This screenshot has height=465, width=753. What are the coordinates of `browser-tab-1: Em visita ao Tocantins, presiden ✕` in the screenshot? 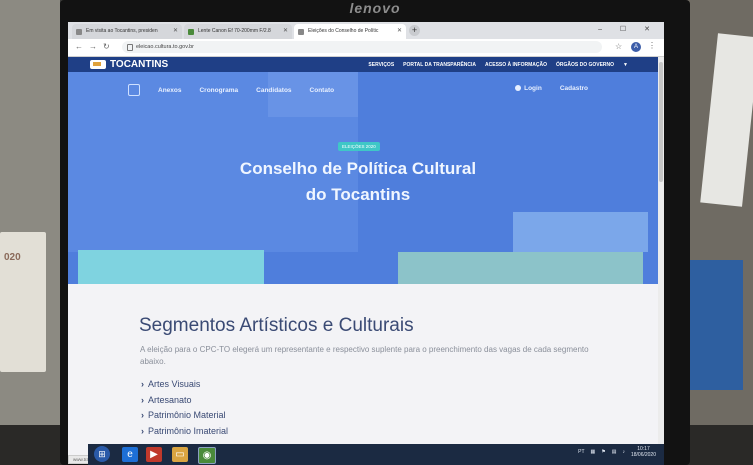 It's located at (127, 31).